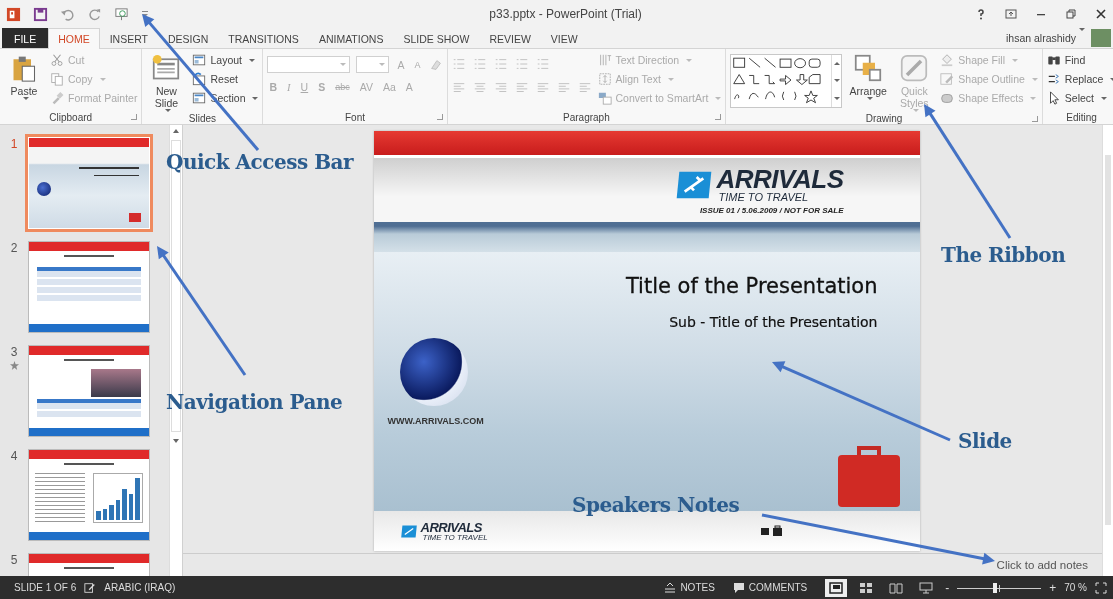  What do you see at coordinates (351, 38) in the screenshot?
I see `ribbon-tab: ANIMATIONS` at bounding box center [351, 38].